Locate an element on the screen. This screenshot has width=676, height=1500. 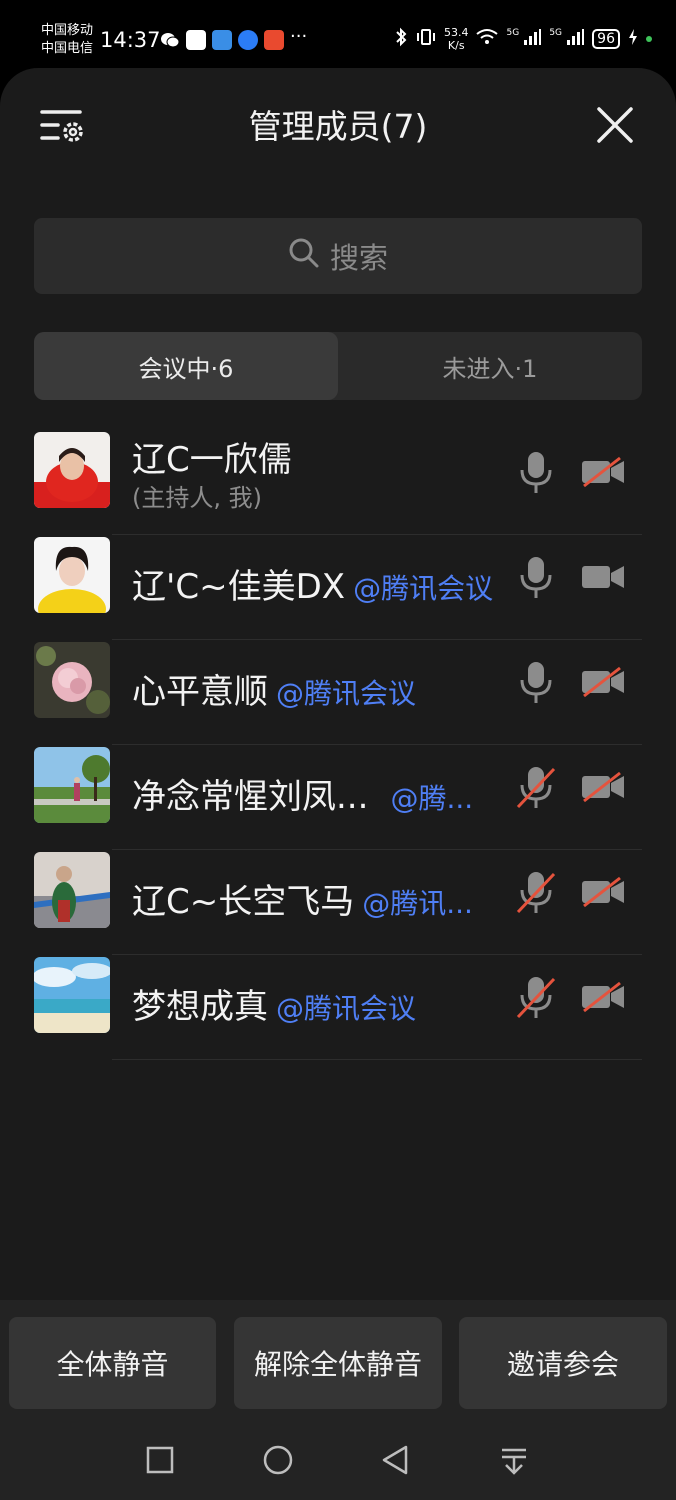
tab-in-meeting: 会议中·6 is located at coordinates (186, 366).